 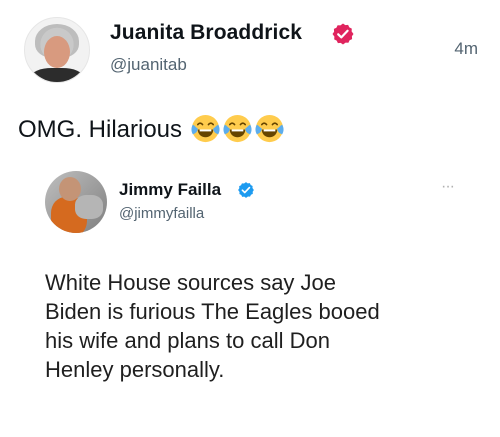 I want to click on tweet-text: OMG. Hilarious, so click(x=151, y=128).